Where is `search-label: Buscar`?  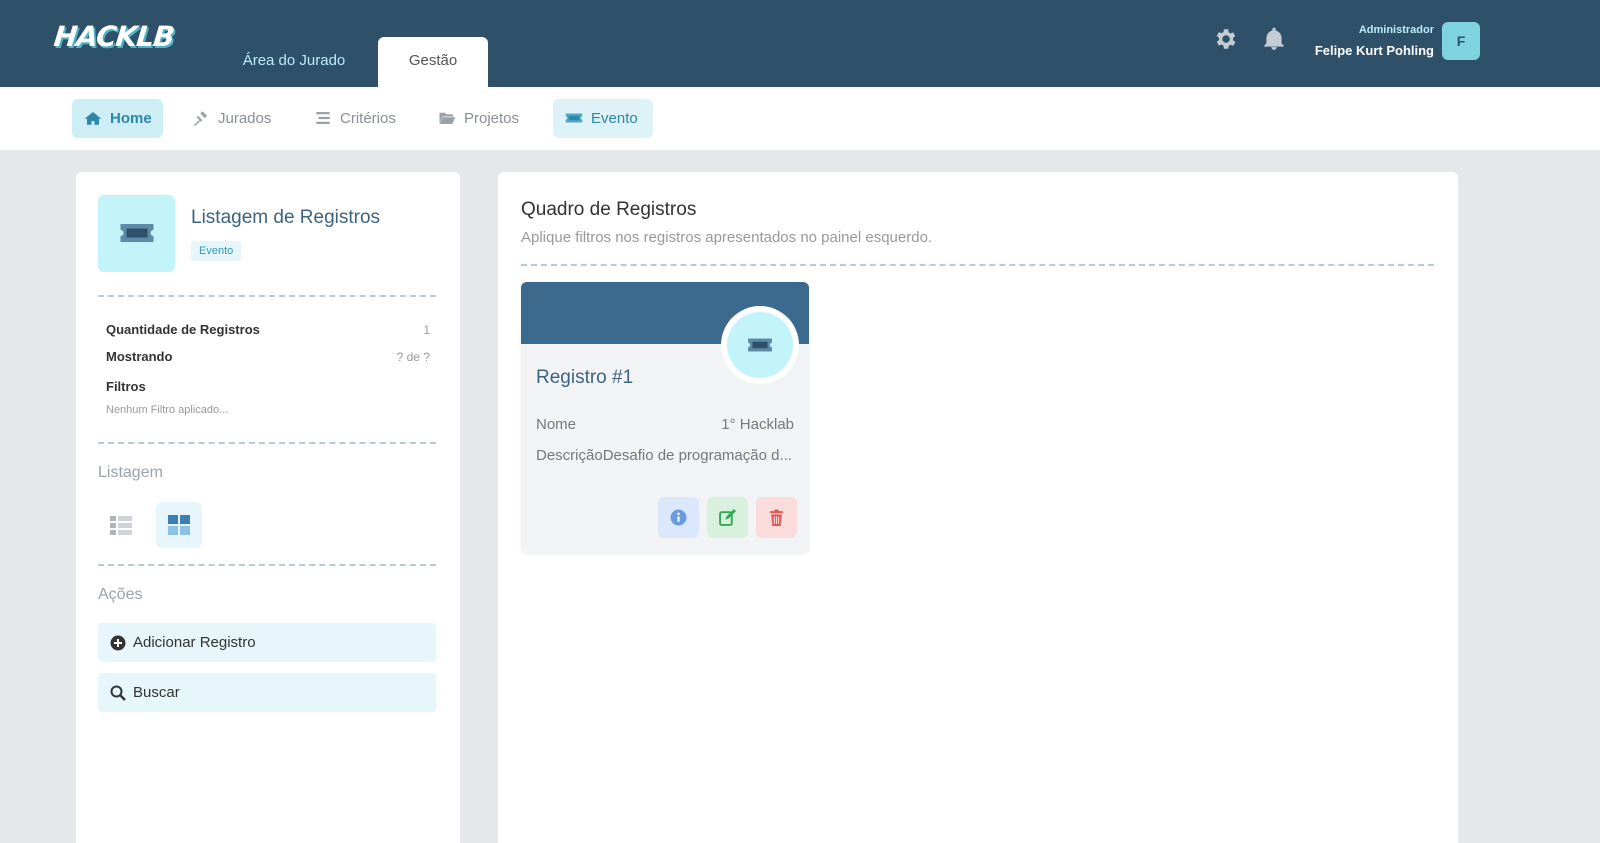
search-label: Buscar is located at coordinates (156, 692).